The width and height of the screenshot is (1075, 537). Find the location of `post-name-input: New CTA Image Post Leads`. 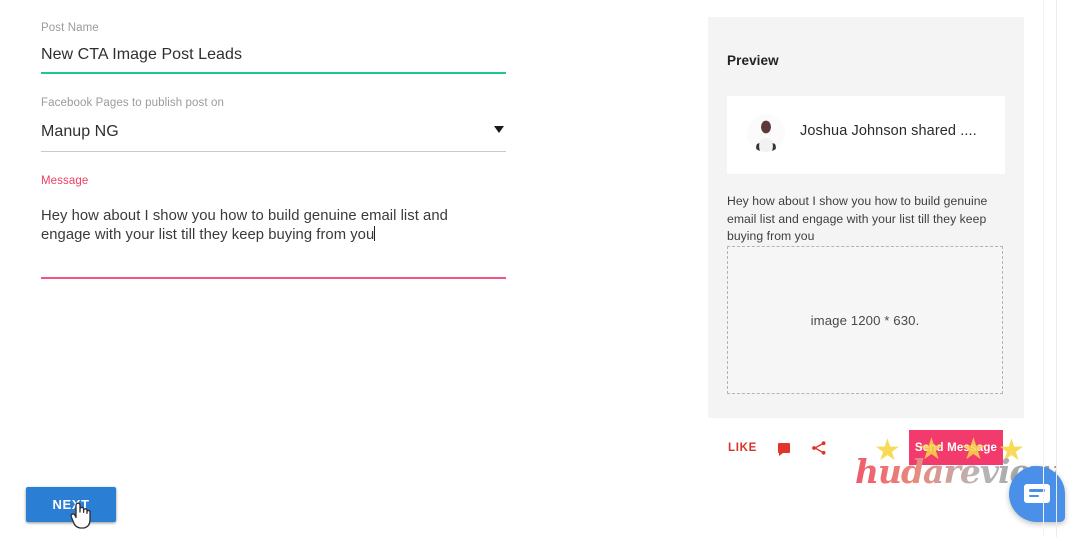

post-name-input: New CTA Image Post Leads is located at coordinates (141, 55).